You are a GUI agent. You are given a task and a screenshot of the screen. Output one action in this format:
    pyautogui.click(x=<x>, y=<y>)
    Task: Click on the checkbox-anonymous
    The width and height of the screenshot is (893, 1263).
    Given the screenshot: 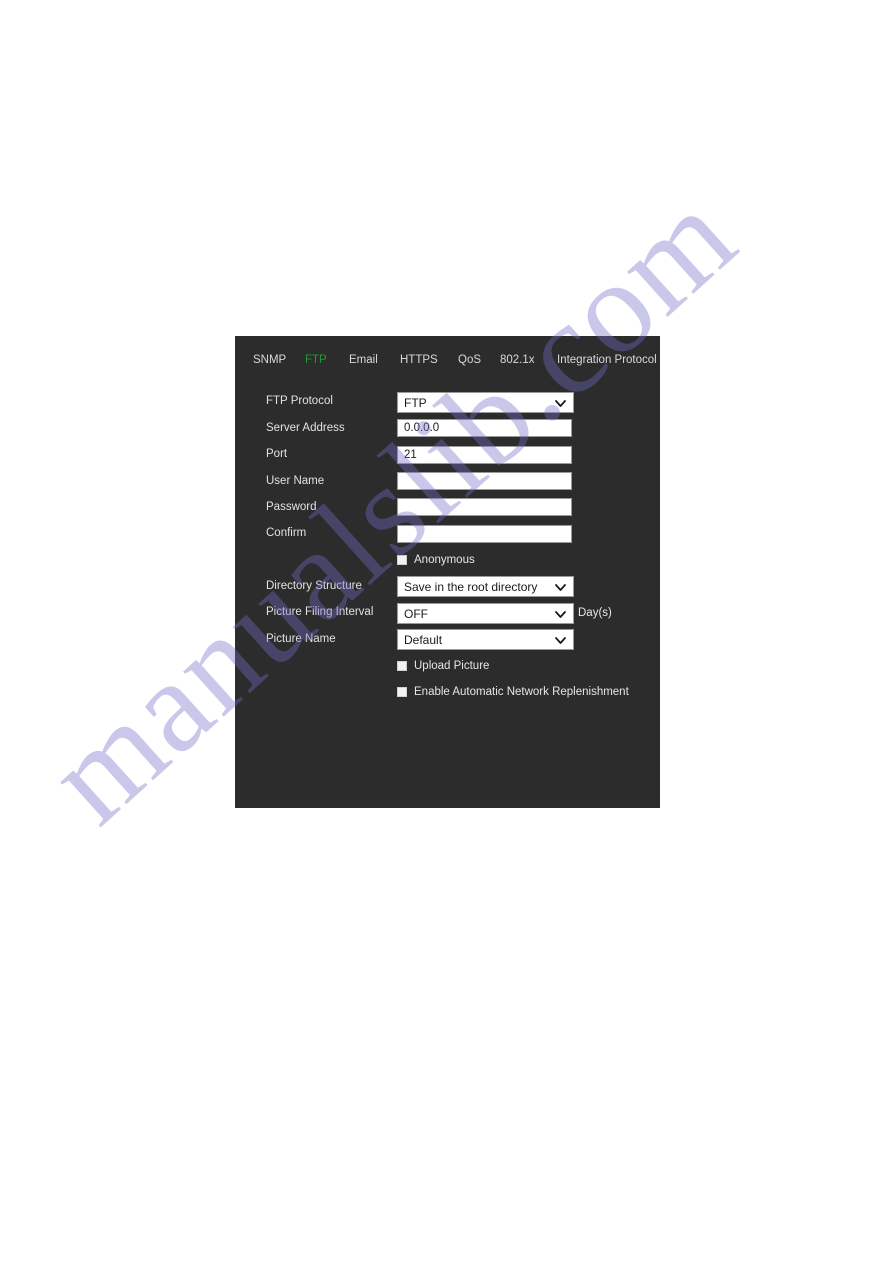 What is the action you would take?
    pyautogui.click(x=402, y=560)
    